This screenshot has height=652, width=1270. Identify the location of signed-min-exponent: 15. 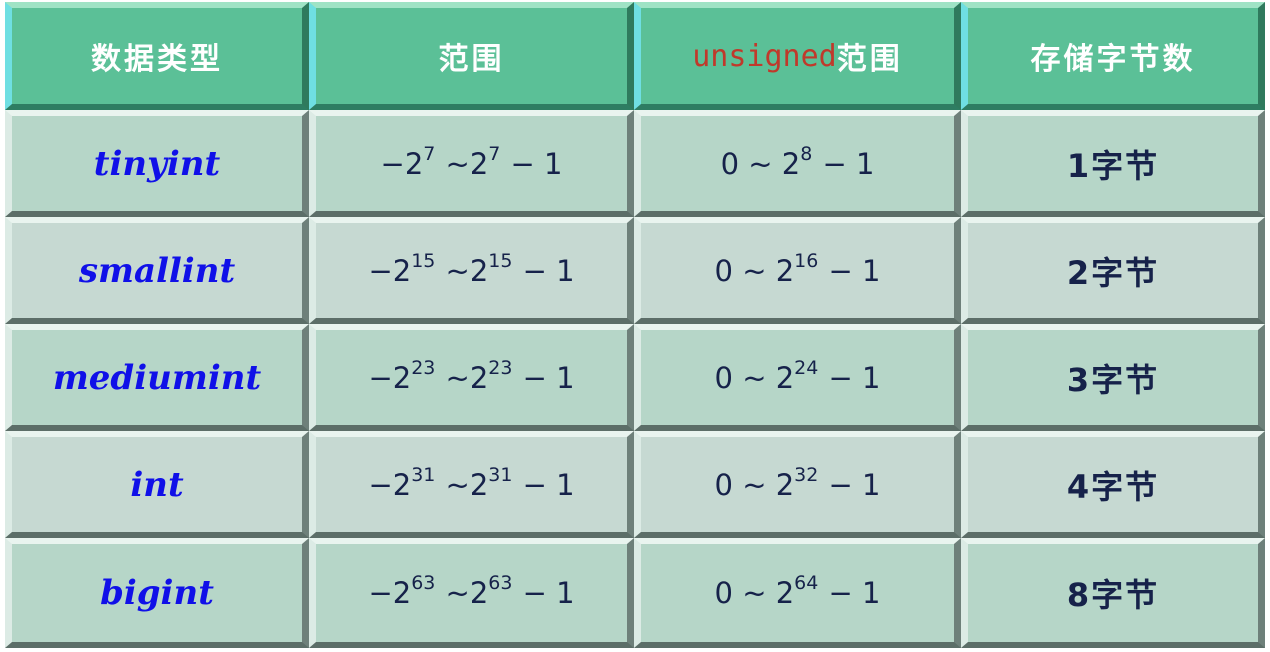
(423, 260).